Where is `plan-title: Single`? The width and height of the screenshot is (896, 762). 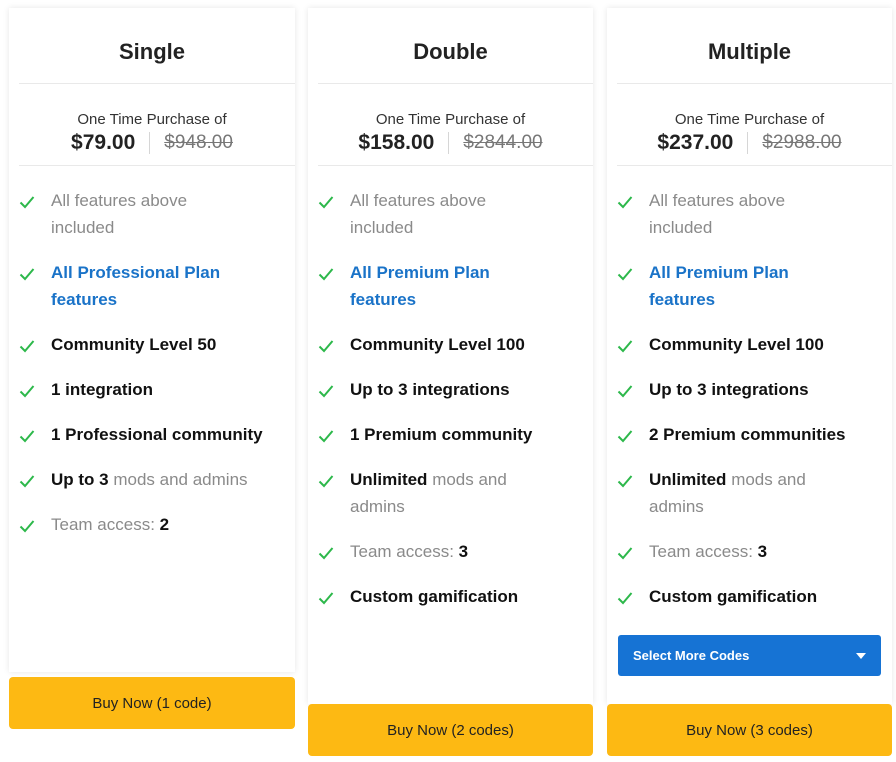
plan-title: Single is located at coordinates (151, 51).